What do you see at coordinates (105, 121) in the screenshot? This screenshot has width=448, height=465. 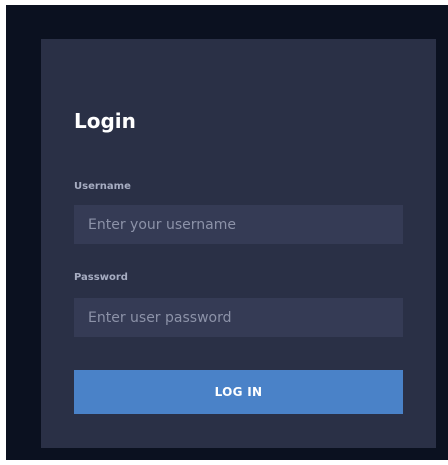 I see `login-title: Login` at bounding box center [105, 121].